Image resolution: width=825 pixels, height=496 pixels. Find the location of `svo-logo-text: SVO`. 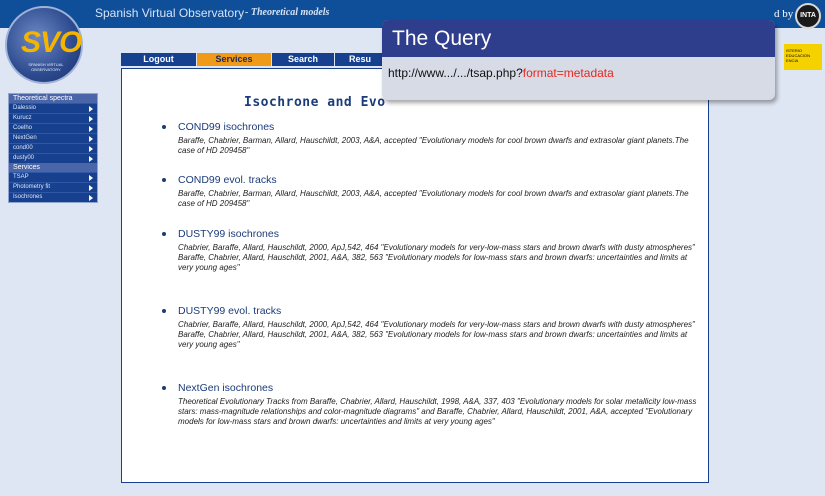

svo-logo-text: SVO is located at coordinates (51, 42).